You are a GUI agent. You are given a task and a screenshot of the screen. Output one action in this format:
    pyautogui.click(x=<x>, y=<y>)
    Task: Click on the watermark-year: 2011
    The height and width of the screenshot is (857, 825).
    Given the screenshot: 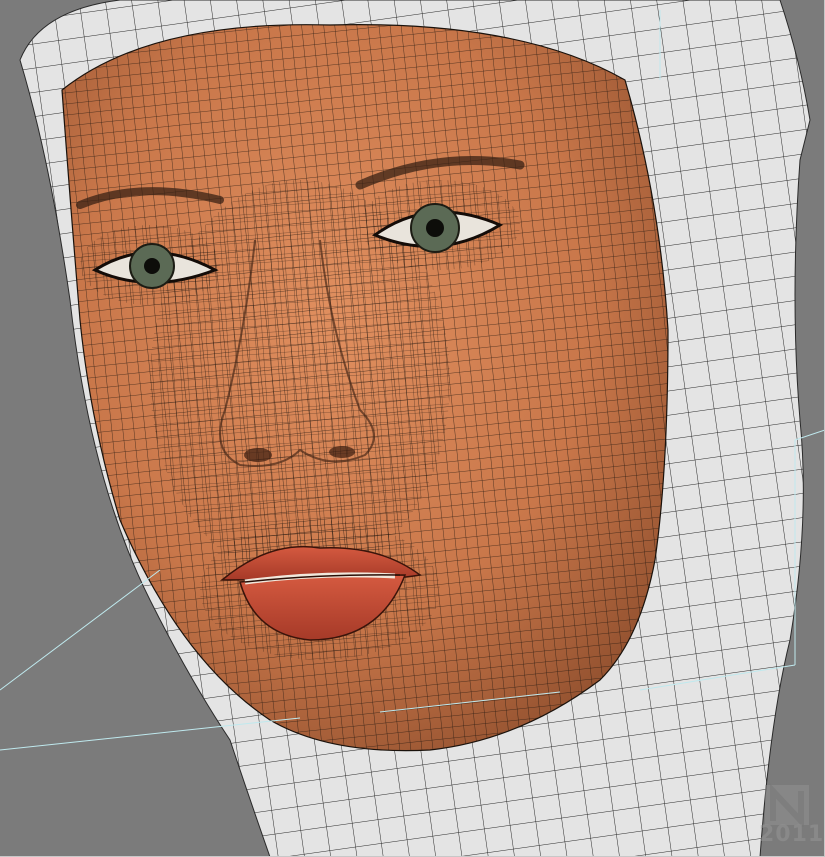 What is the action you would take?
    pyautogui.click(x=792, y=834)
    